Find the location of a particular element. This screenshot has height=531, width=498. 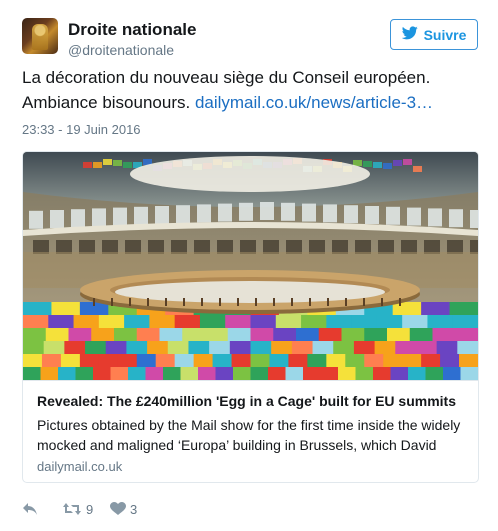

follow-button: Suivre is located at coordinates (434, 34).